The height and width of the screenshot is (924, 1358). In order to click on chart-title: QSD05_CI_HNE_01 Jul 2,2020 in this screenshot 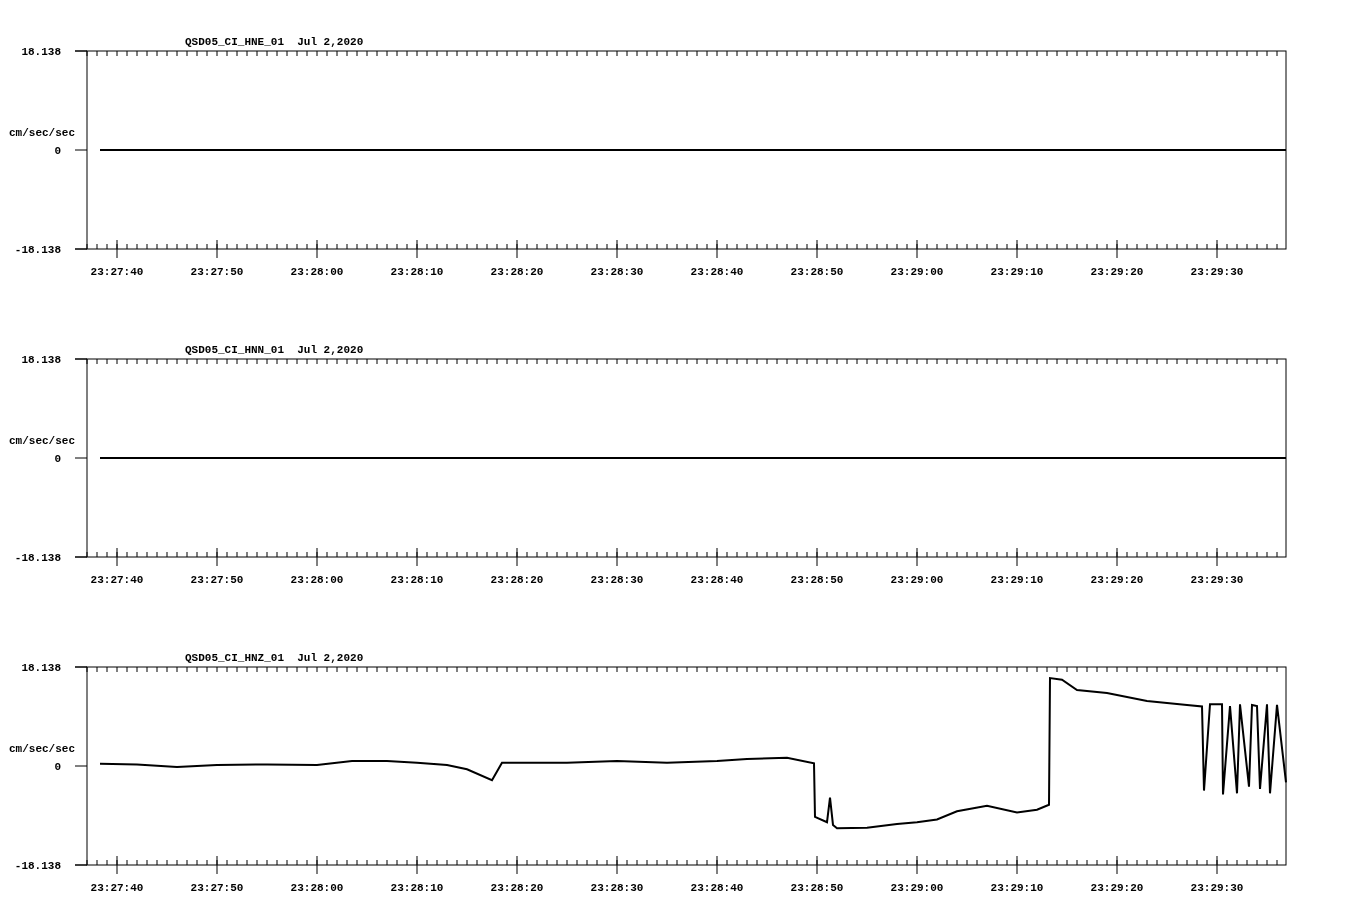, I will do `click(274, 42)`.